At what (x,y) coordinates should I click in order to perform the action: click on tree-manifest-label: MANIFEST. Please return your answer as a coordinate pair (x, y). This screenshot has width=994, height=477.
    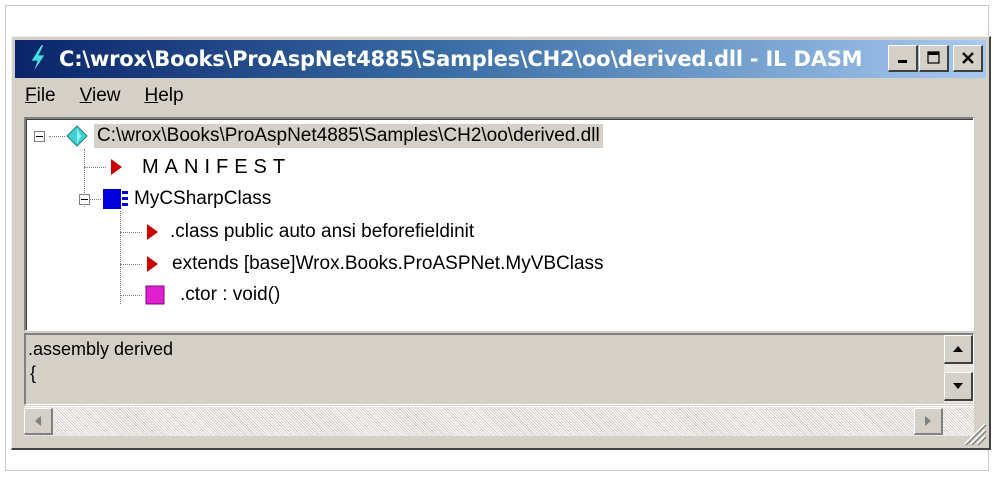
    Looking at the image, I should click on (217, 166).